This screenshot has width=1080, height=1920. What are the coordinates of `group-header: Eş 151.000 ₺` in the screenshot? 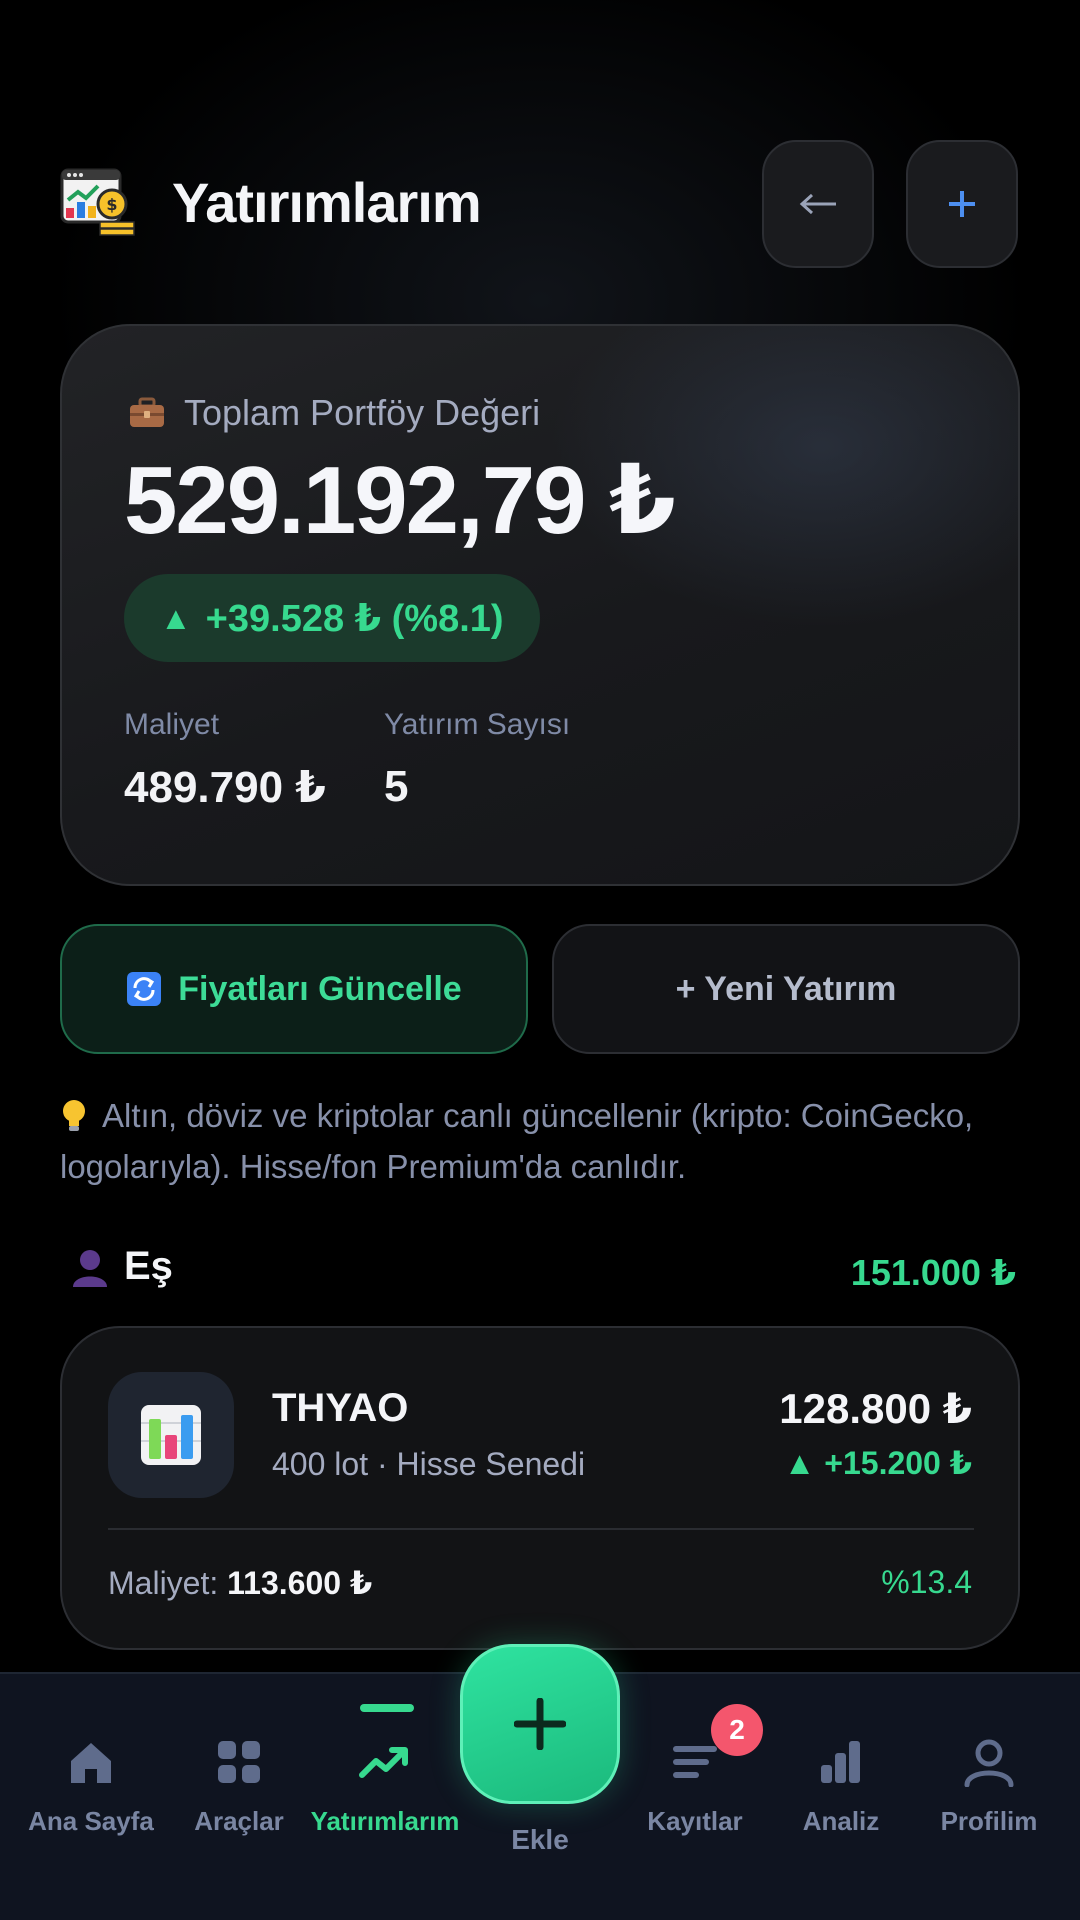 It's located at (543, 1274).